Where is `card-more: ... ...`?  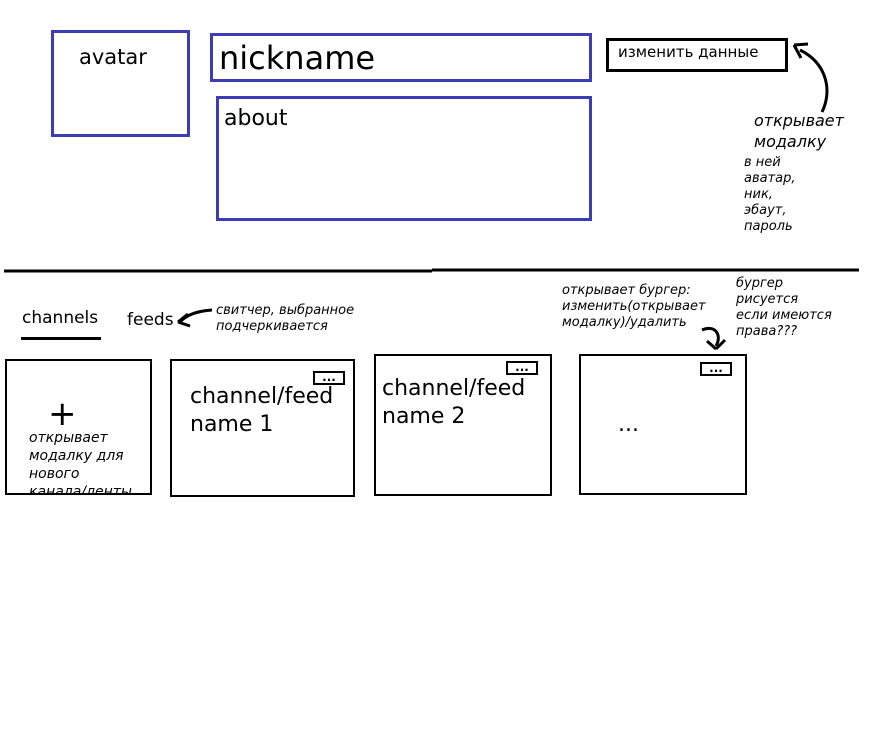 card-more: ... ... is located at coordinates (663, 424).